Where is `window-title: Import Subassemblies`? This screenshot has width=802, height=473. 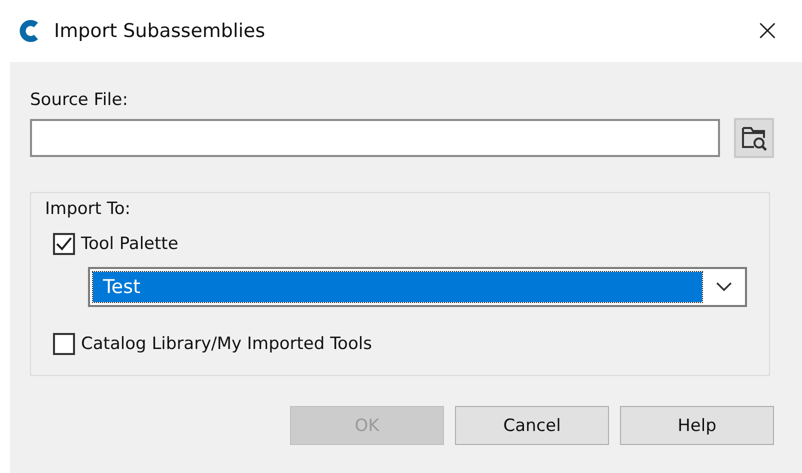 window-title: Import Subassemblies is located at coordinates (160, 31).